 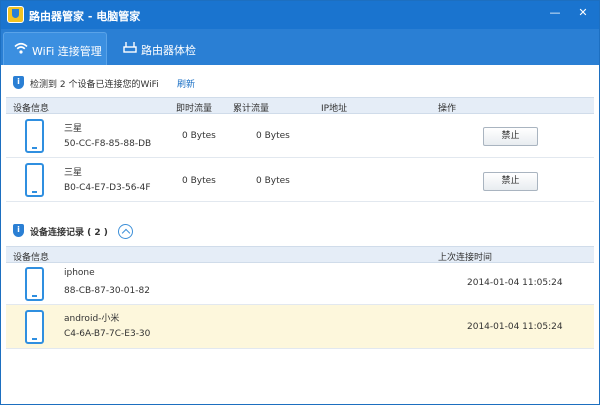 I want to click on window-title: 路由器管家 - 电脑管家, so click(x=85, y=16).